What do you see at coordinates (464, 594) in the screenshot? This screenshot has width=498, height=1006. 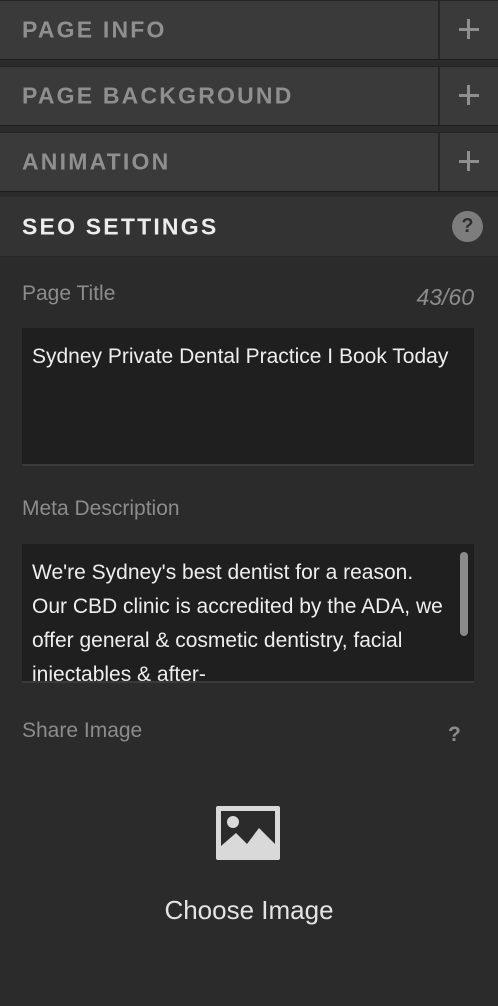 I see `textarea-scrollbar` at bounding box center [464, 594].